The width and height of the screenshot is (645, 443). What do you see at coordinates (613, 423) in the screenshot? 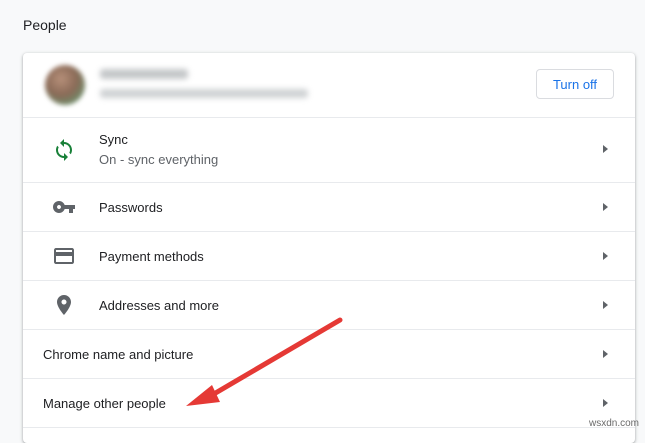
I see `watermark: wsxdn.com` at bounding box center [613, 423].